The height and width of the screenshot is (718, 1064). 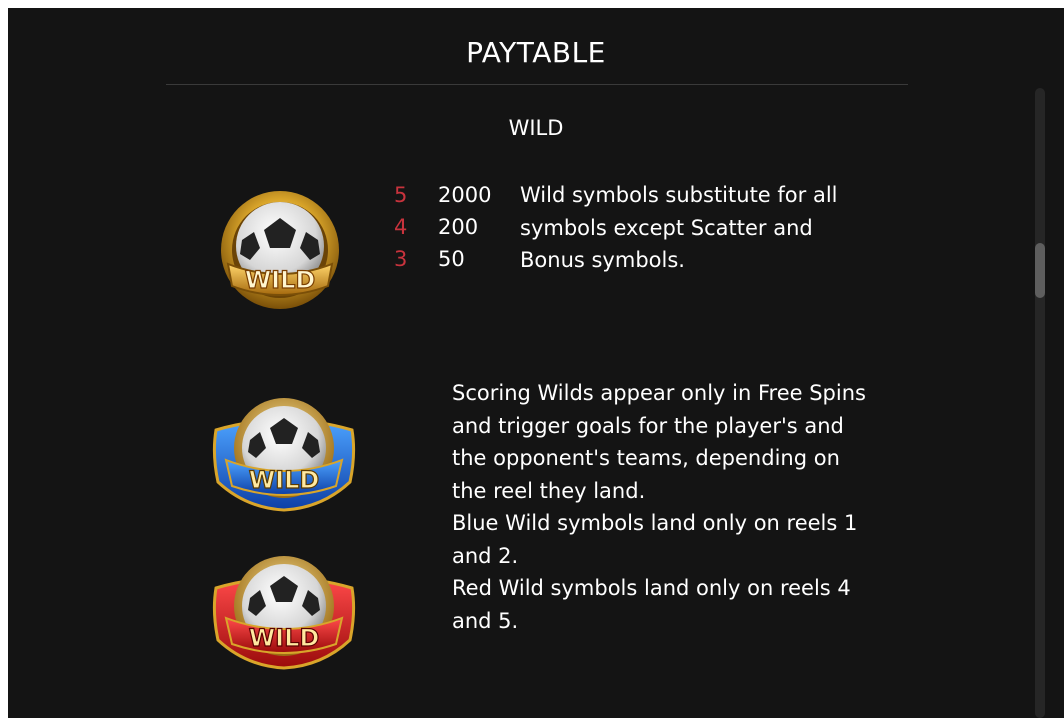 I want to click on gold-wild-label: WILD, so click(x=280, y=280).